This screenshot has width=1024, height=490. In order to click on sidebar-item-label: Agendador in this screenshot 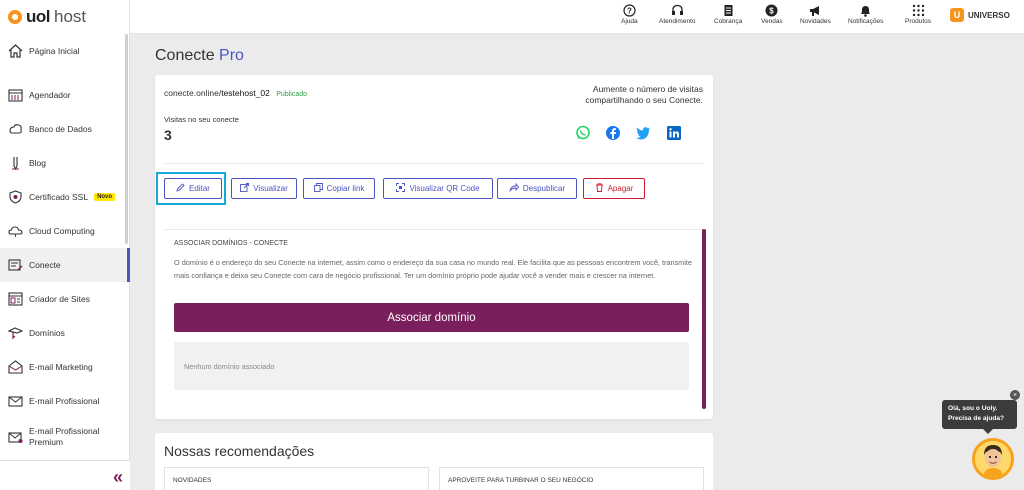, I will do `click(50, 95)`.